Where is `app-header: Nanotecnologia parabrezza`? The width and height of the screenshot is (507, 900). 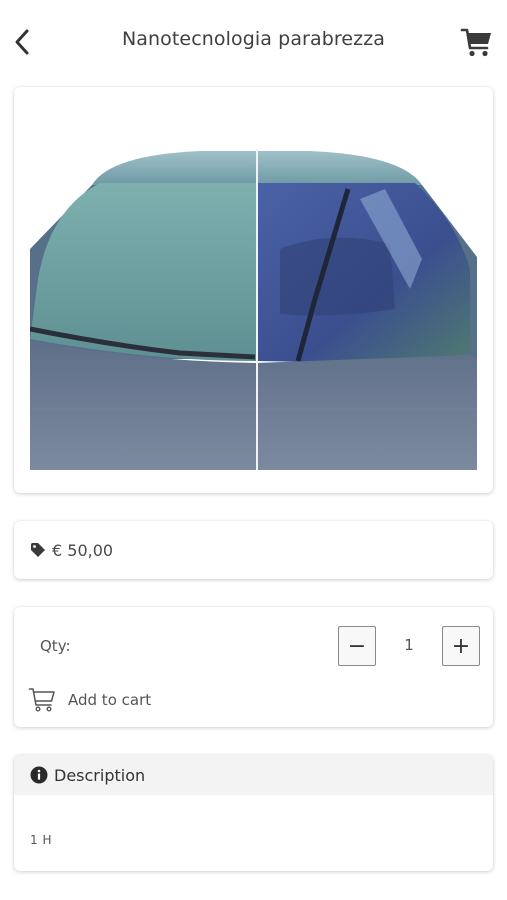 app-header: Nanotecnologia parabrezza is located at coordinates (253, 42).